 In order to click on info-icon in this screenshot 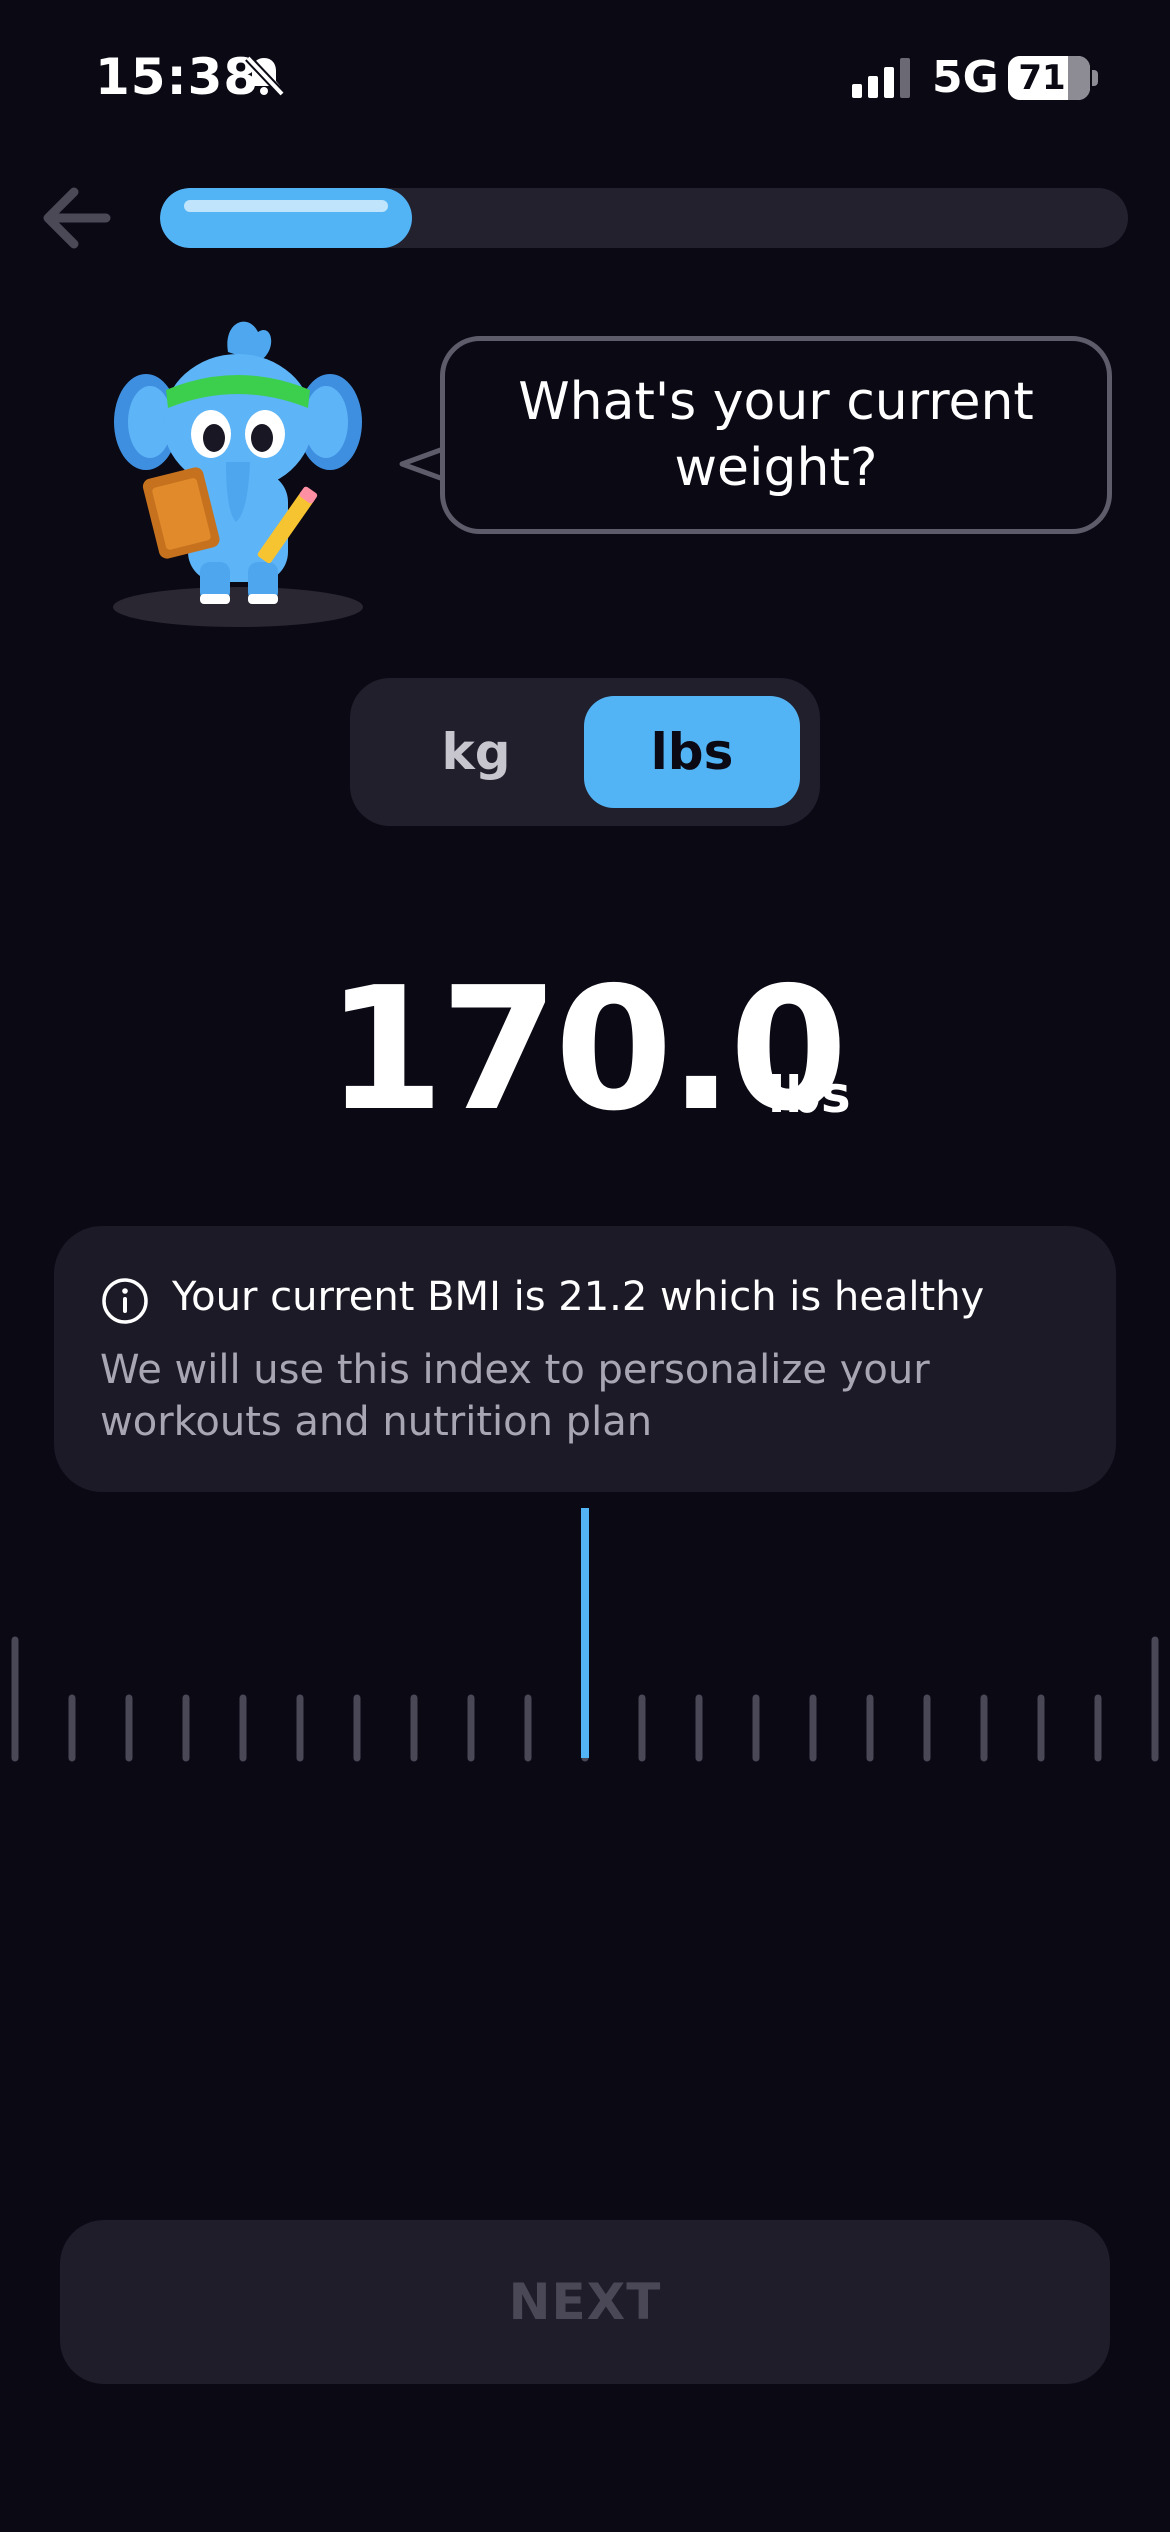, I will do `click(125, 1301)`.